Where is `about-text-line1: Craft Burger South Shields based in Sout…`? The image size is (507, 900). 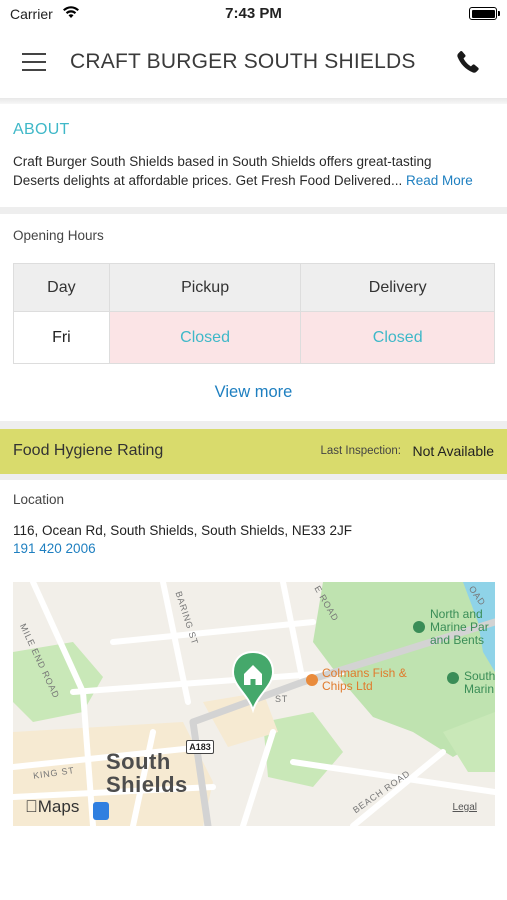 about-text-line1: Craft Burger South Shields based in Sout… is located at coordinates (222, 161).